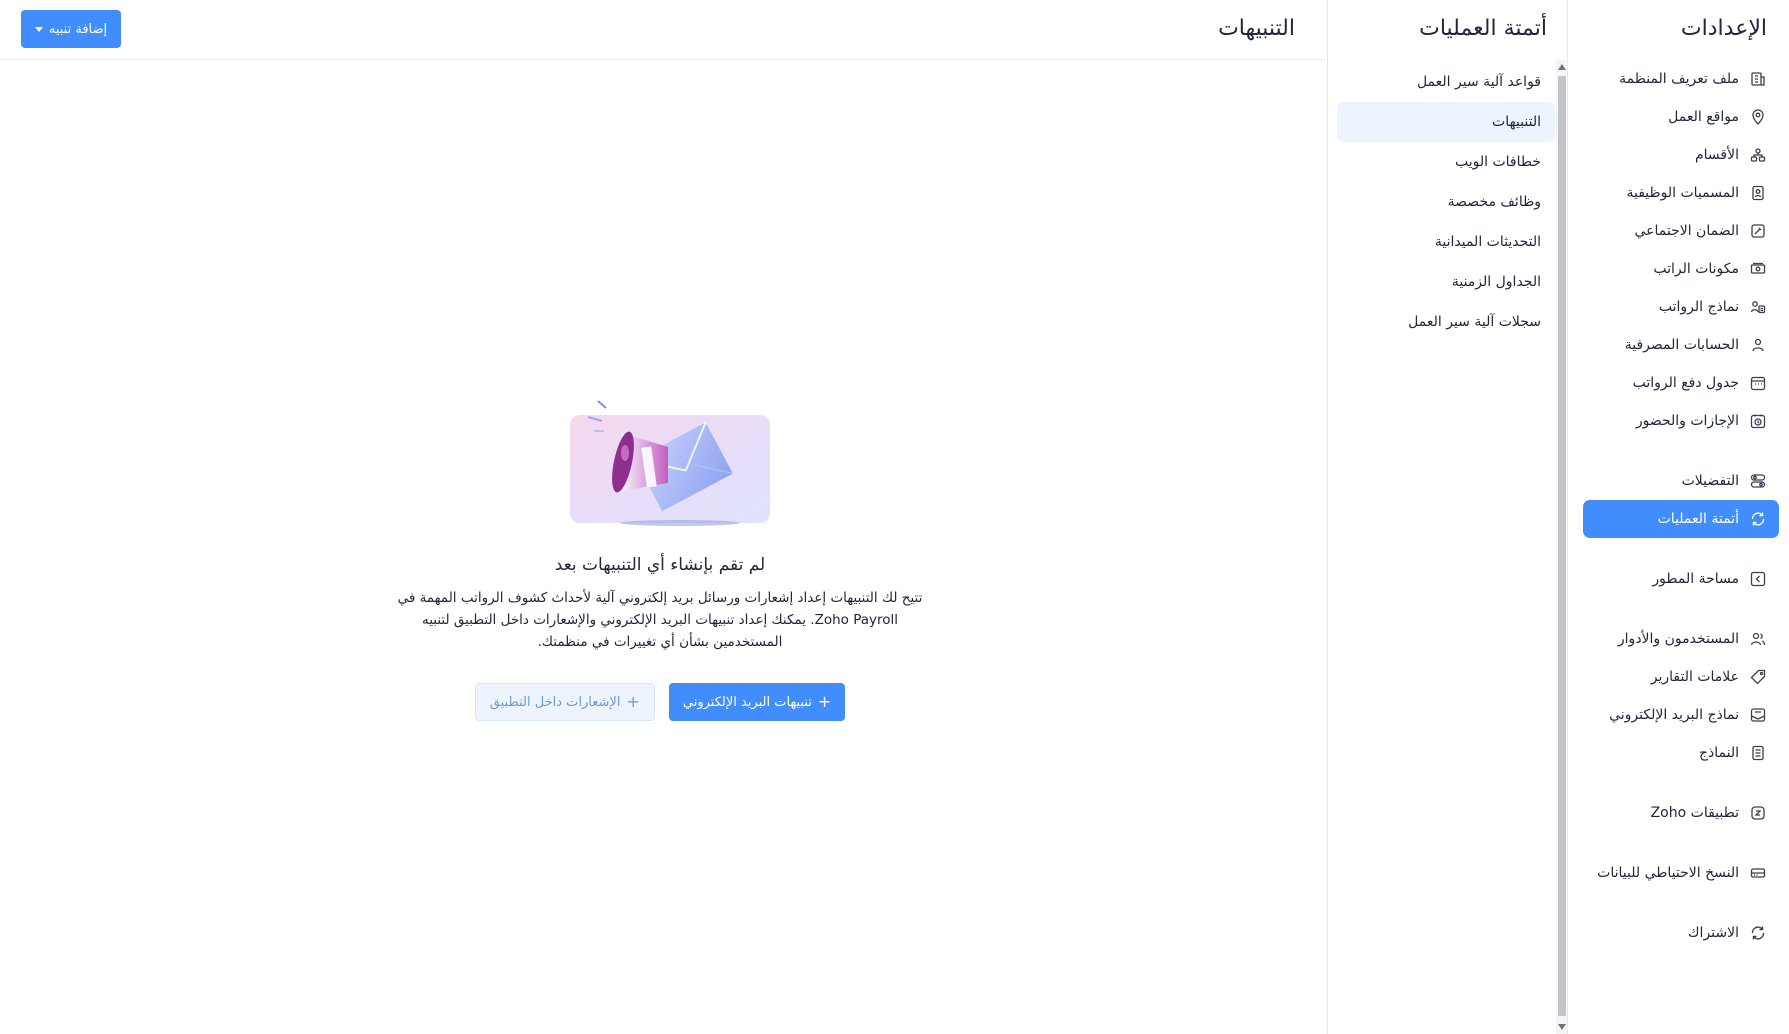  I want to click on org-chart-icon, so click(1758, 155).